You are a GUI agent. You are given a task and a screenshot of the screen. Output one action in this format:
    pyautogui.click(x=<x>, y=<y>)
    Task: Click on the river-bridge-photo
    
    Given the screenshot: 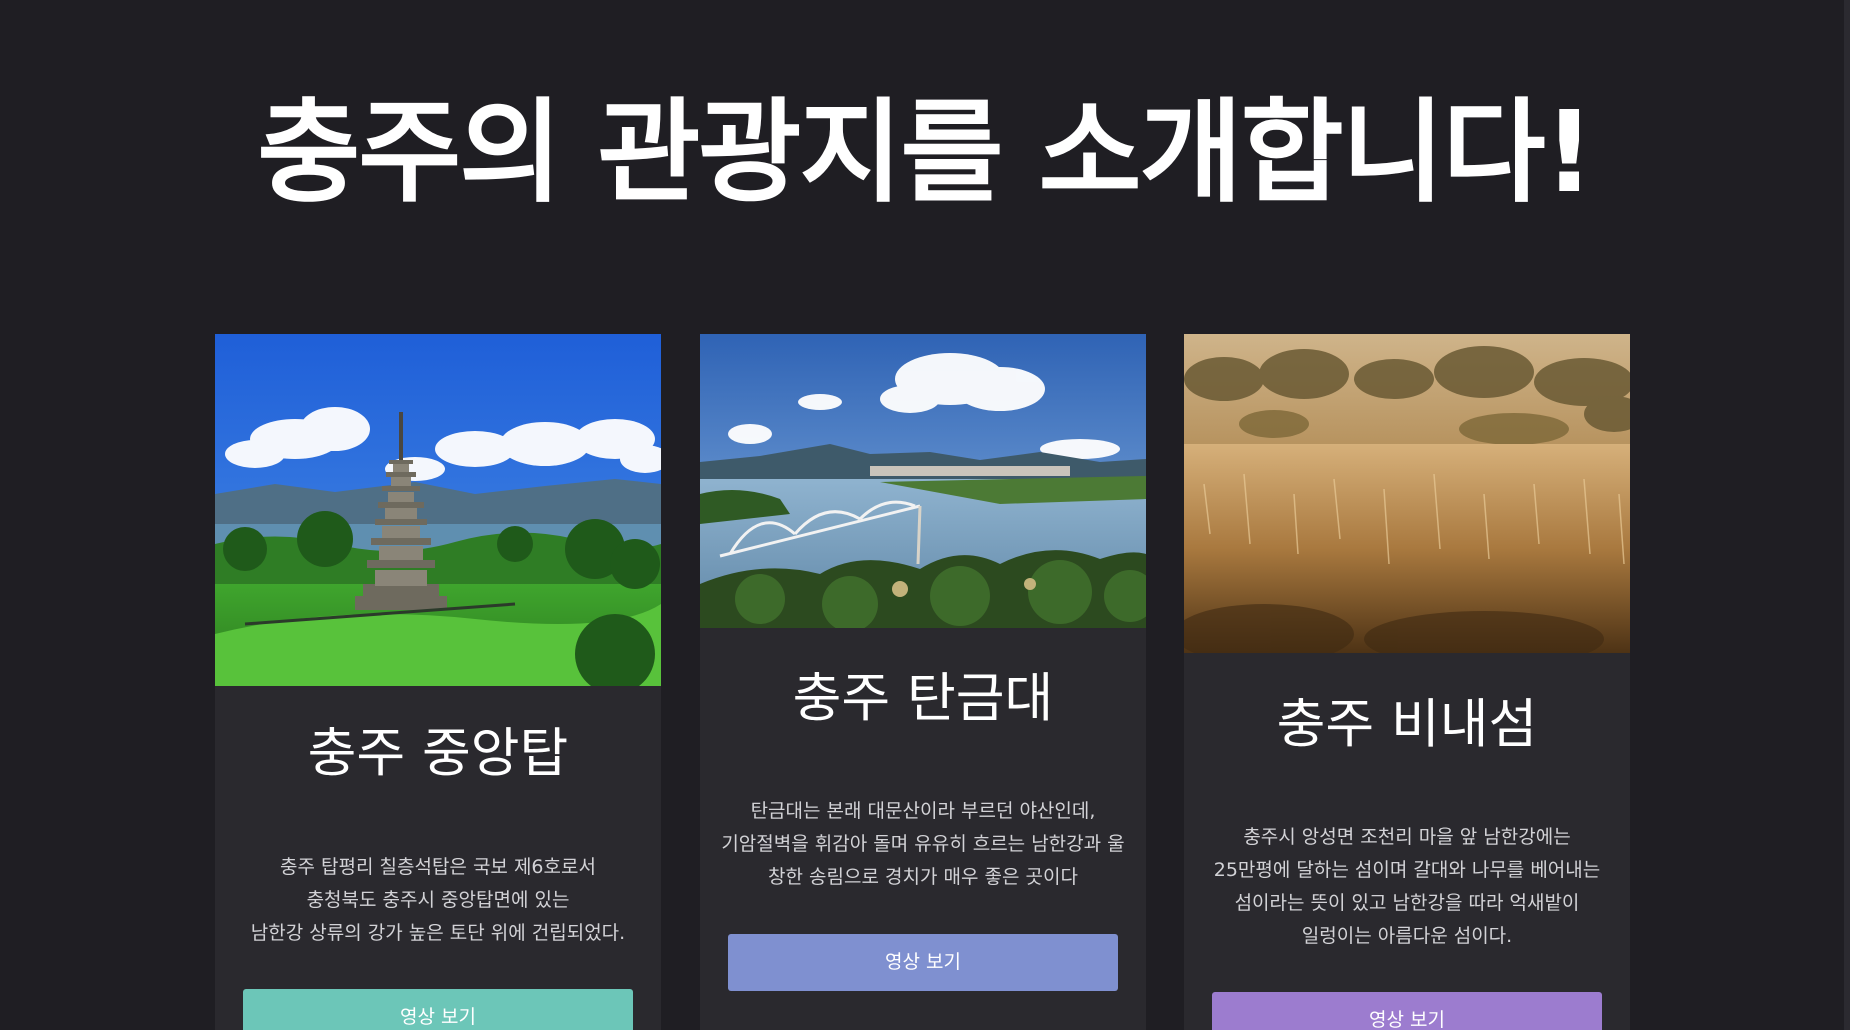 What is the action you would take?
    pyautogui.click(x=923, y=481)
    